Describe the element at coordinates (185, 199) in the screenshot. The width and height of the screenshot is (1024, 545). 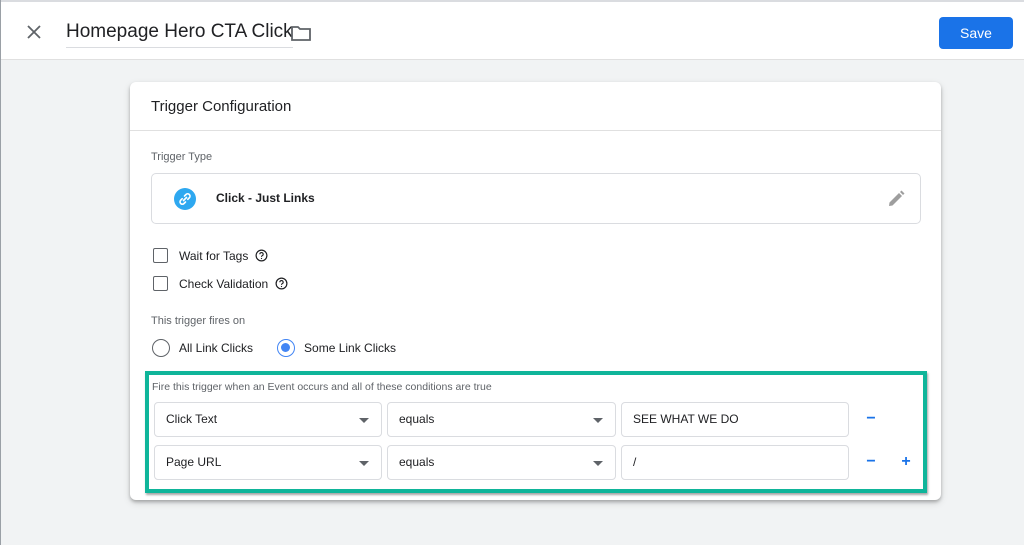
I see `link-icon` at that location.